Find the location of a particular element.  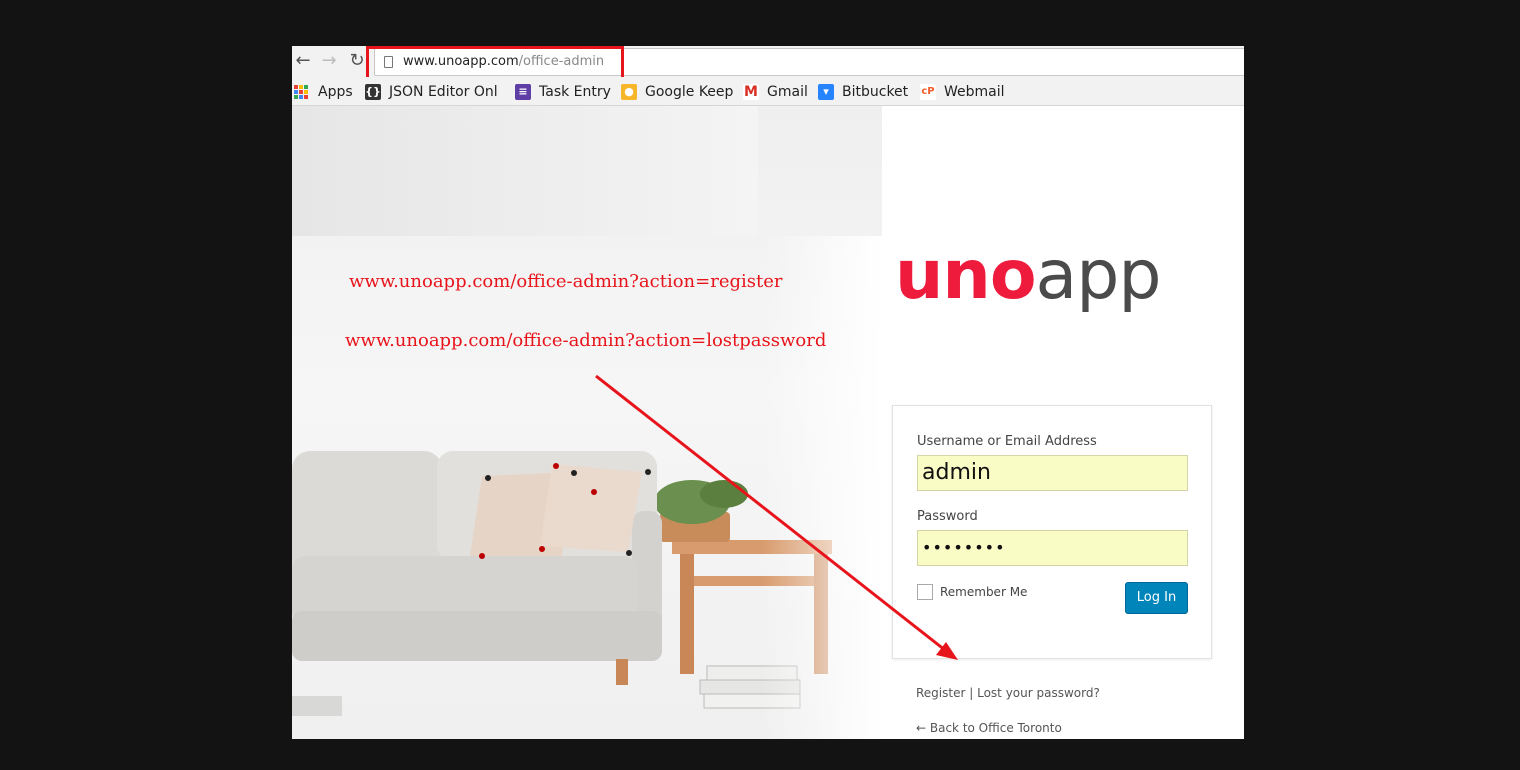

bookmark-label: Gmail is located at coordinates (787, 92).